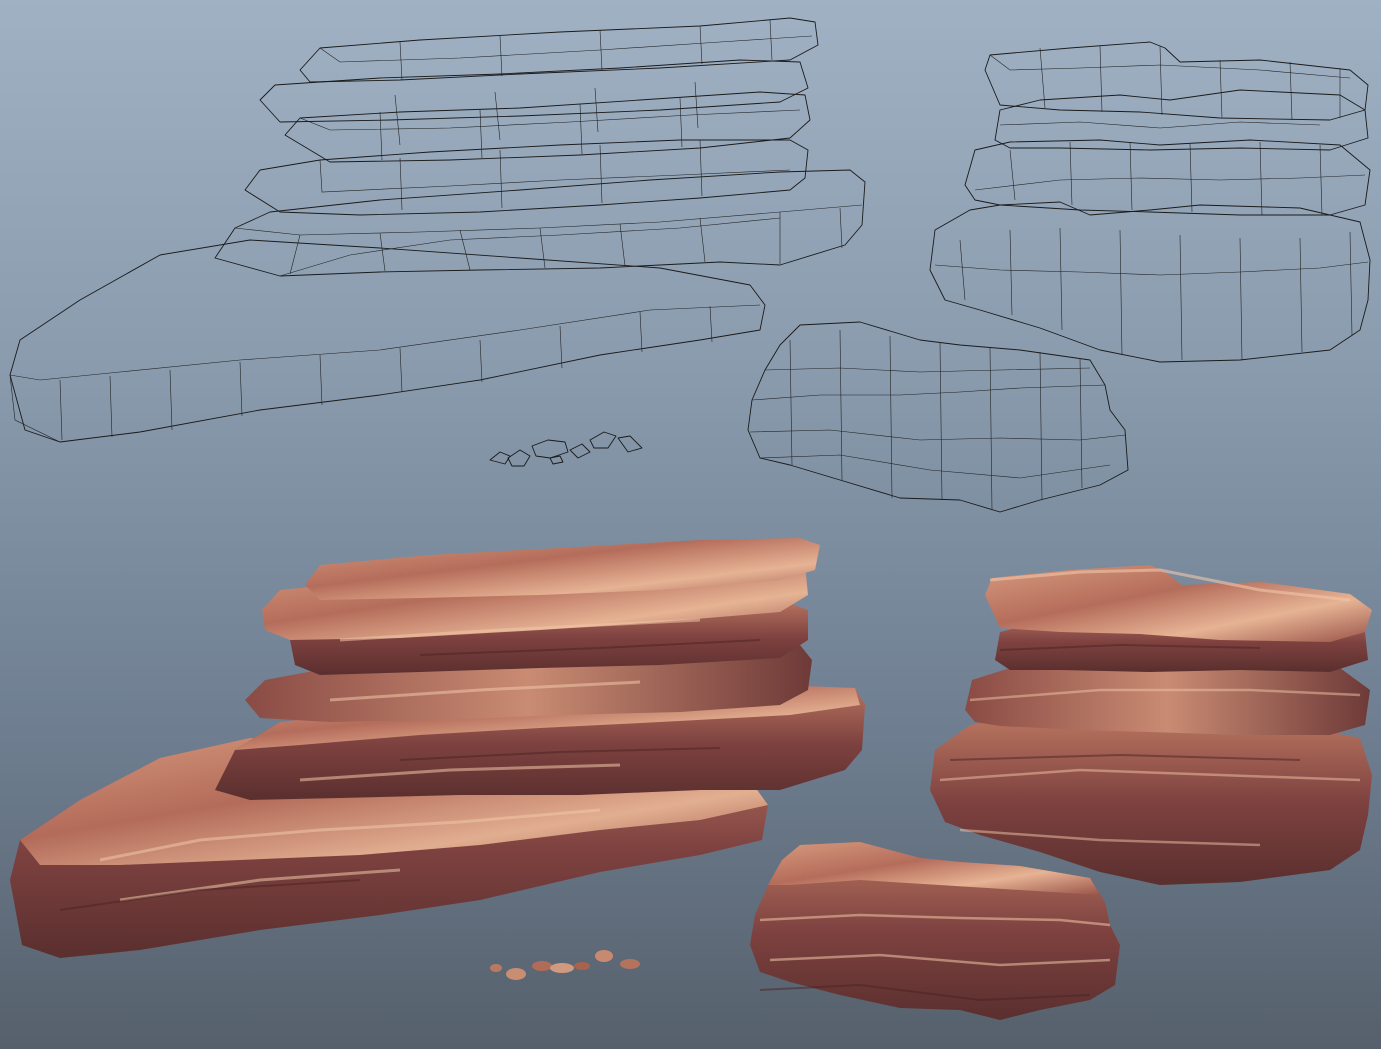 The height and width of the screenshot is (1049, 1381). What do you see at coordinates (938, 417) in the screenshot?
I see `small-ledge-wireframe` at bounding box center [938, 417].